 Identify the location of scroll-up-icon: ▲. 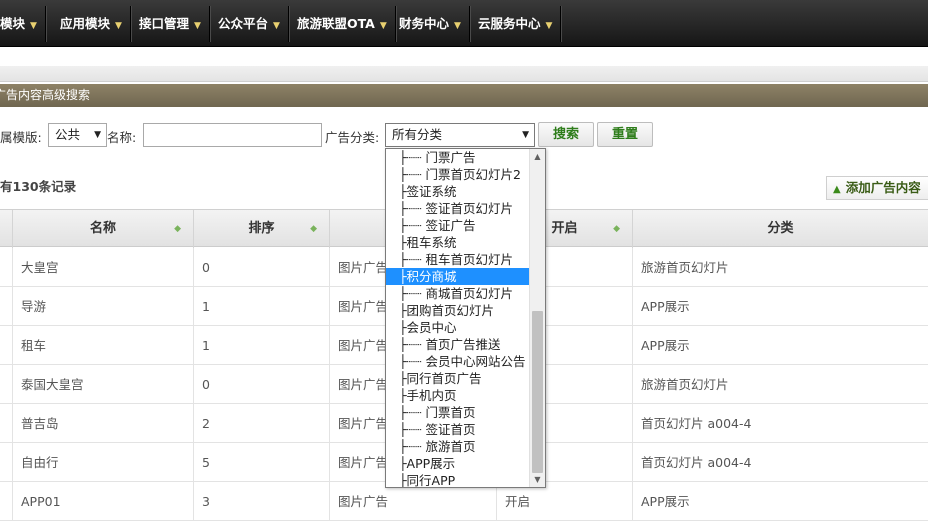
(537, 156).